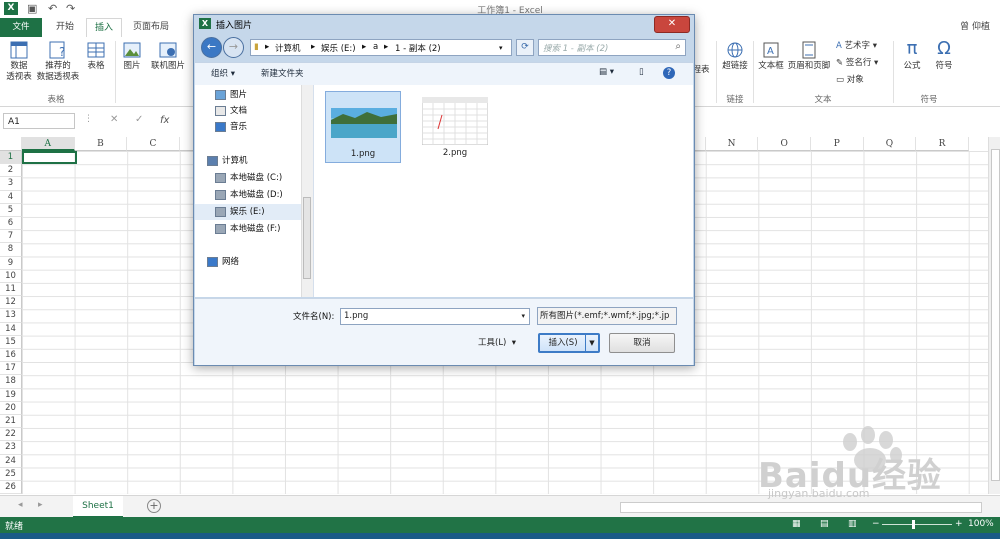 The width and height of the screenshot is (1000, 539). What do you see at coordinates (168, 56) in the screenshot?
I see `online-pictures-button: 联机图片` at bounding box center [168, 56].